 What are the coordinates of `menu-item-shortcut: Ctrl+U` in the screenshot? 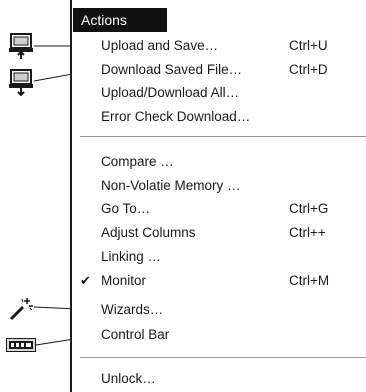 It's located at (308, 45).